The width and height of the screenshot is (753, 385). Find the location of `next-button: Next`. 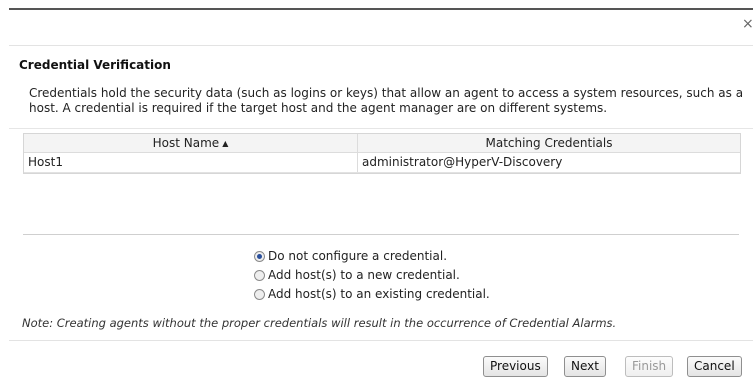

next-button: Next is located at coordinates (585, 366).